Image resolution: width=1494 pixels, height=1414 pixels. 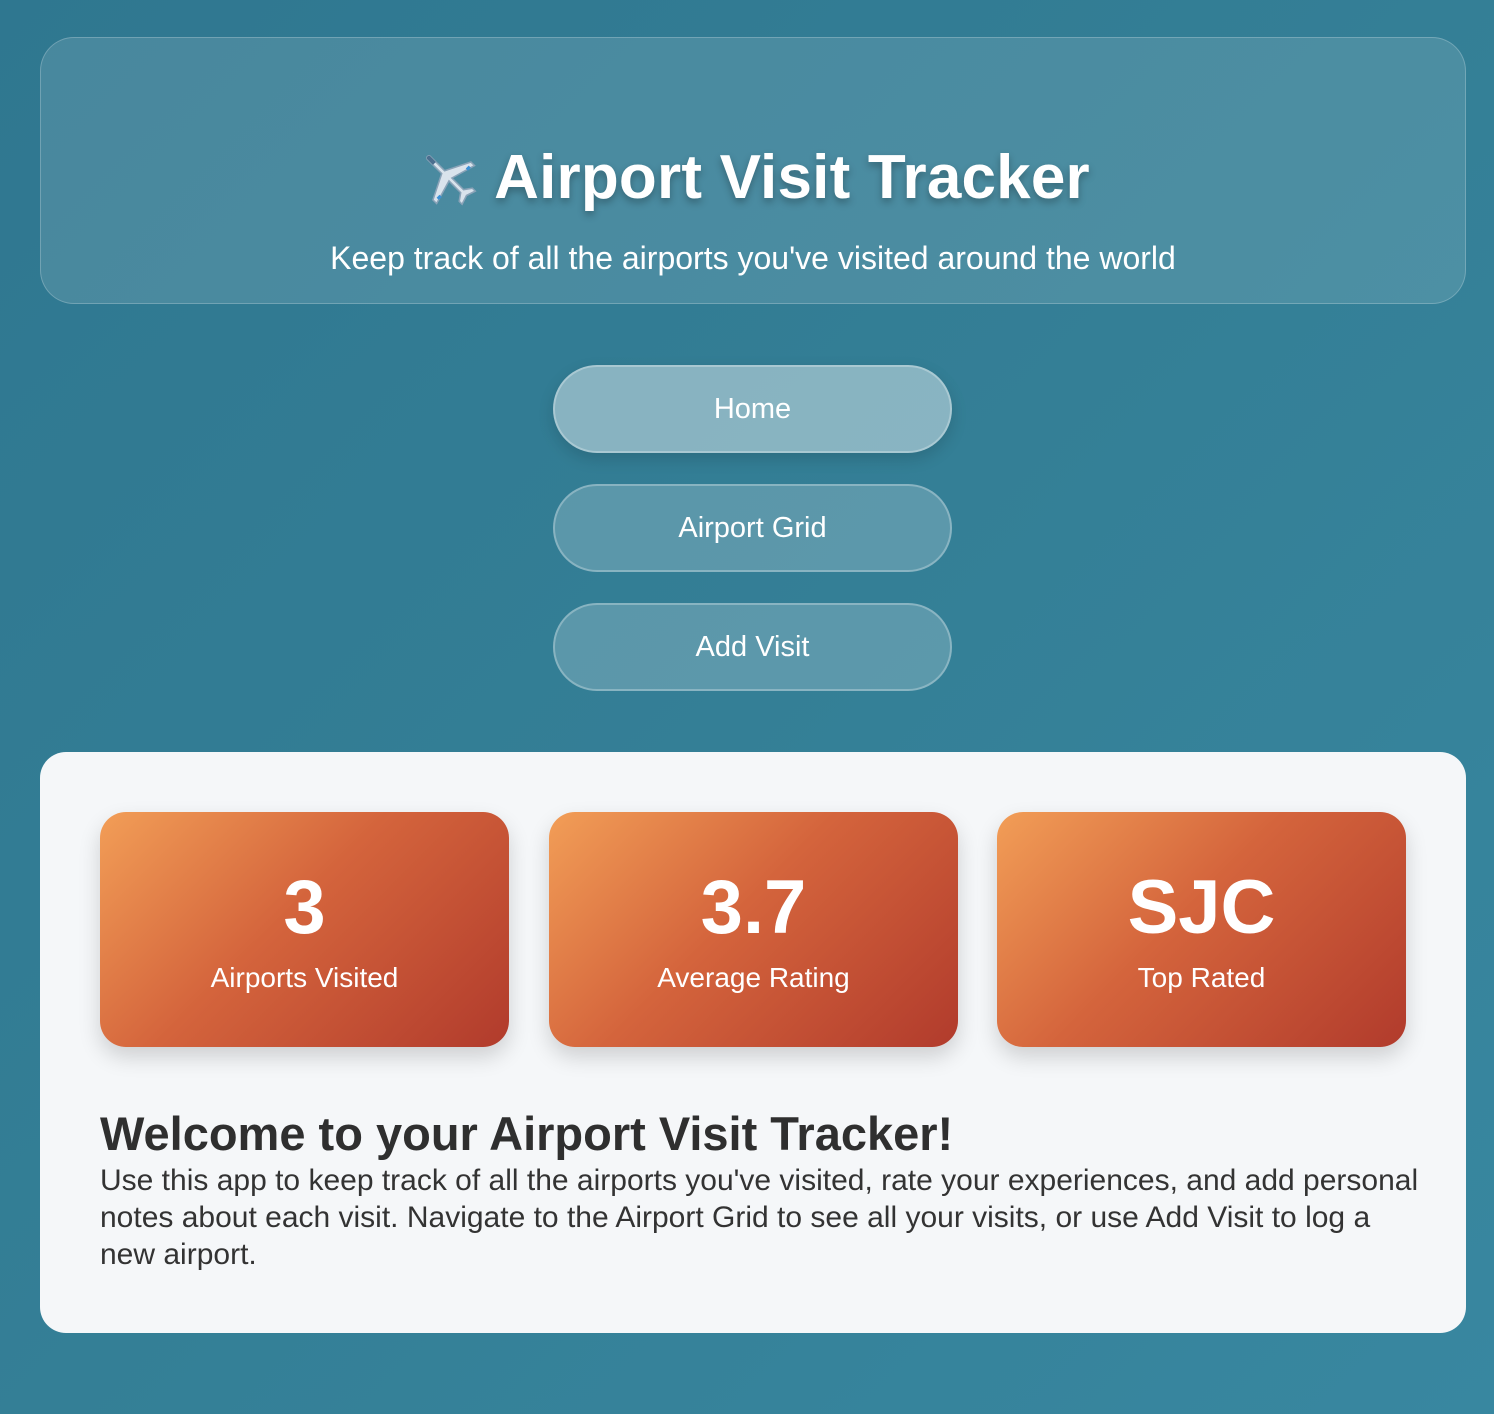 I want to click on stat-value: 3, so click(x=304, y=907).